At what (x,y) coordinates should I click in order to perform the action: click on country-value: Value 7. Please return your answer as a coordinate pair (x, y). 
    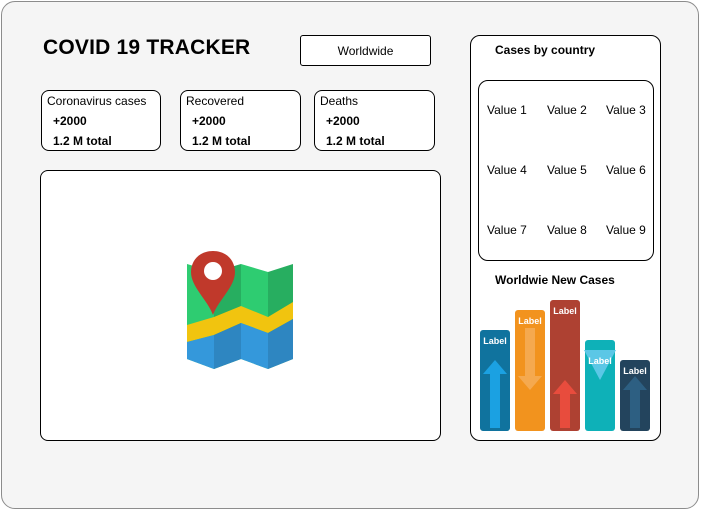
    Looking at the image, I should click on (507, 230).